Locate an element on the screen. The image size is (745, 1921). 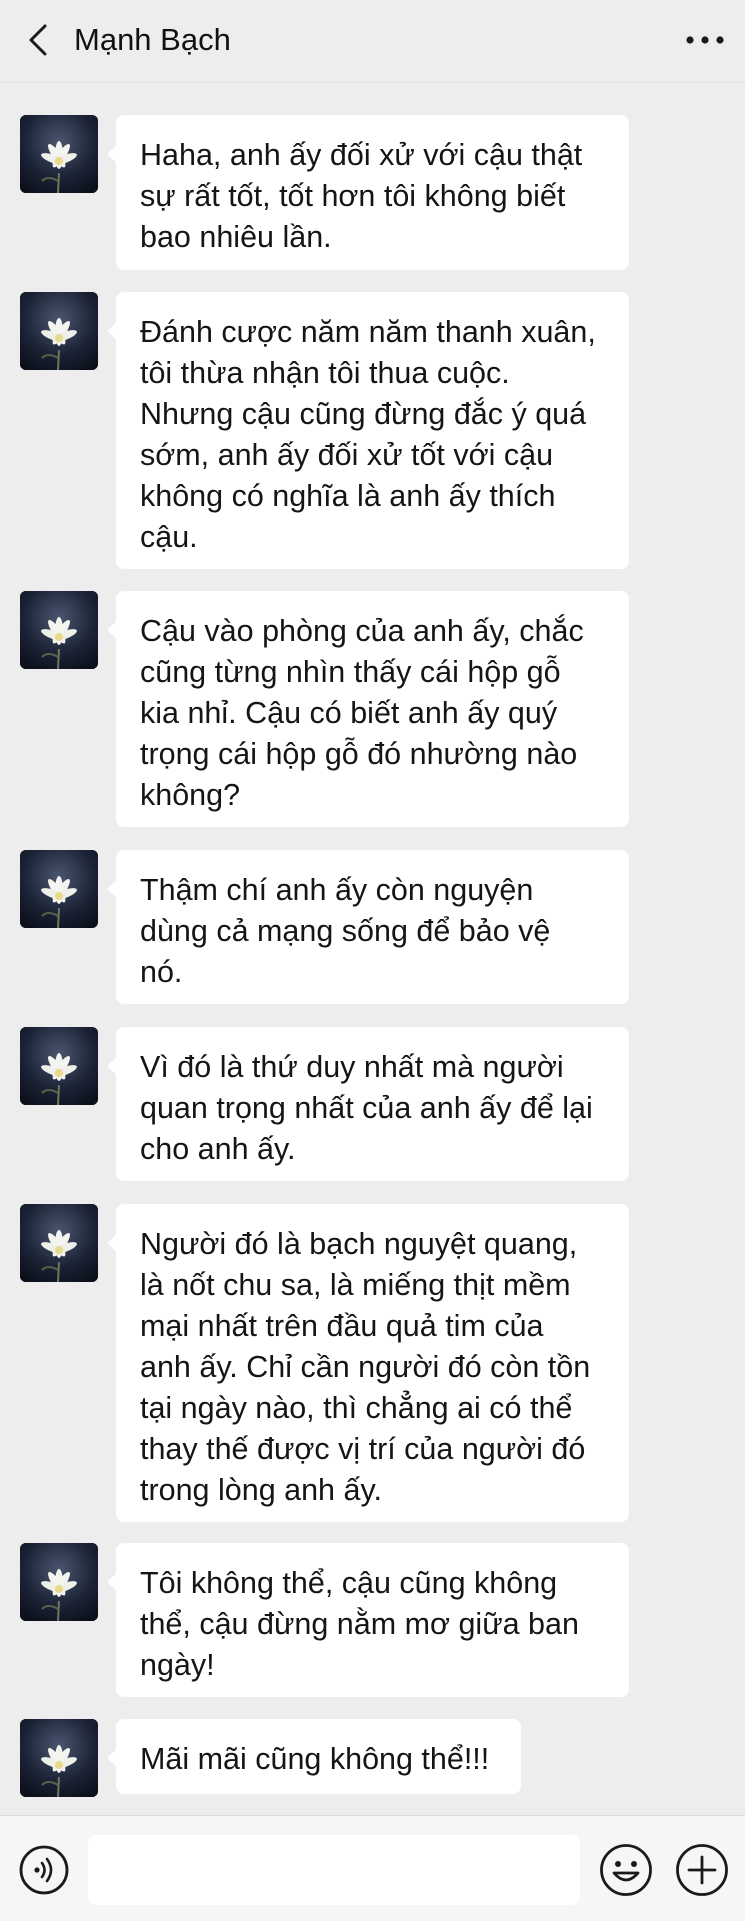
voice-button is located at coordinates (44, 1870).